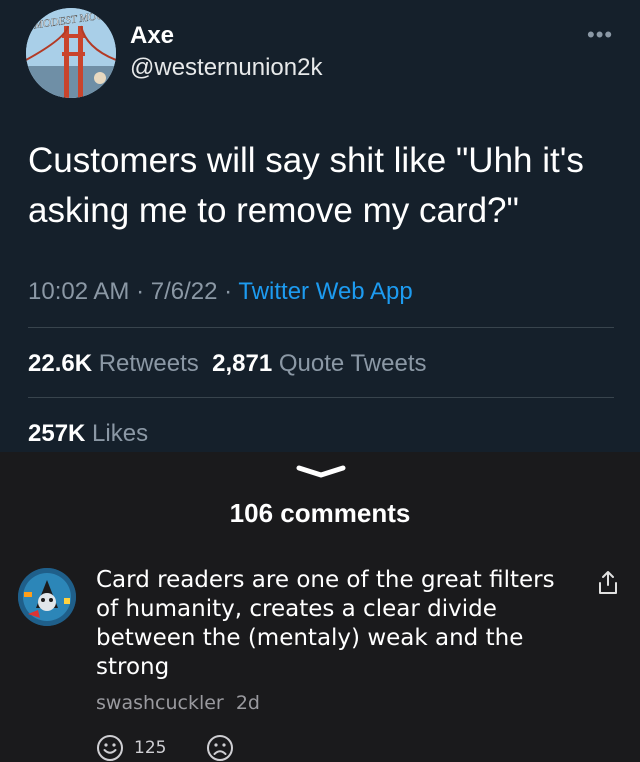  I want to click on retweets-stat: 22.6K Retweets, so click(113, 363).